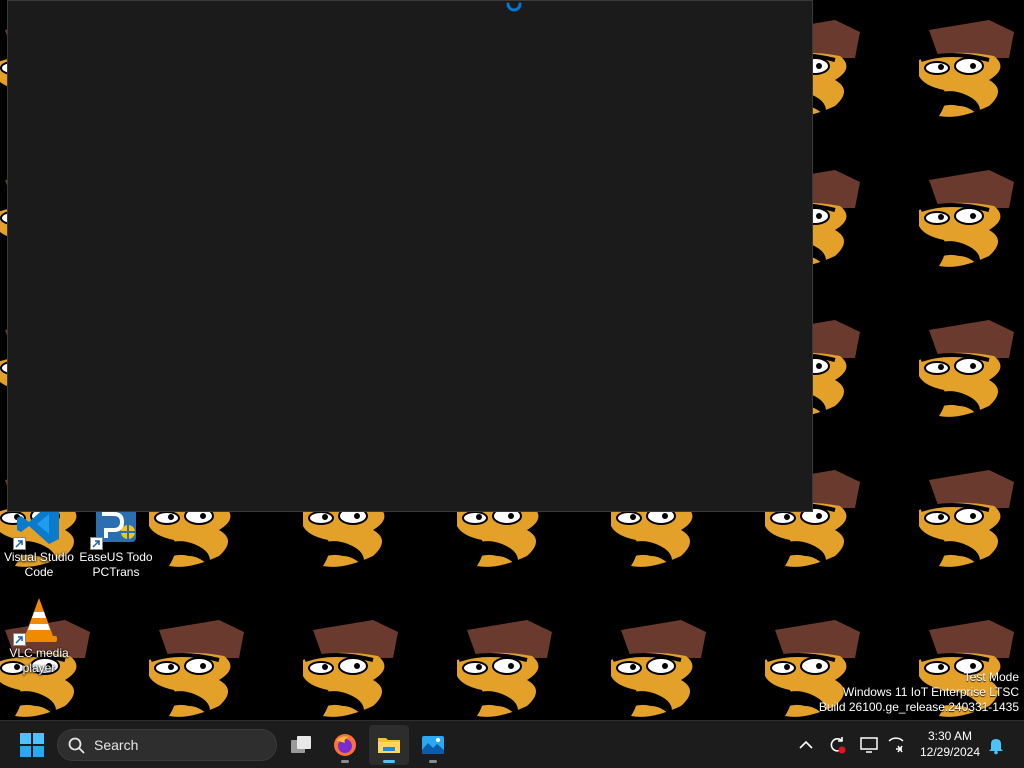 The width and height of the screenshot is (1024, 768). I want to click on network-off-icon, so click(896, 745).